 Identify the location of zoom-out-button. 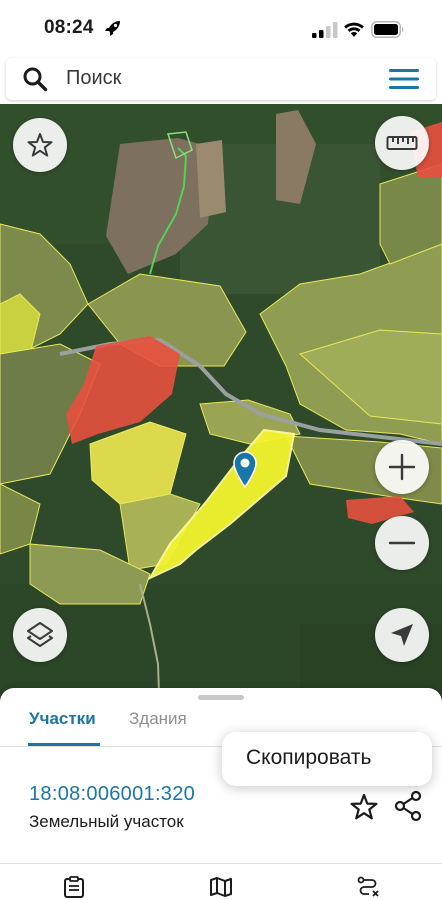
(402, 543).